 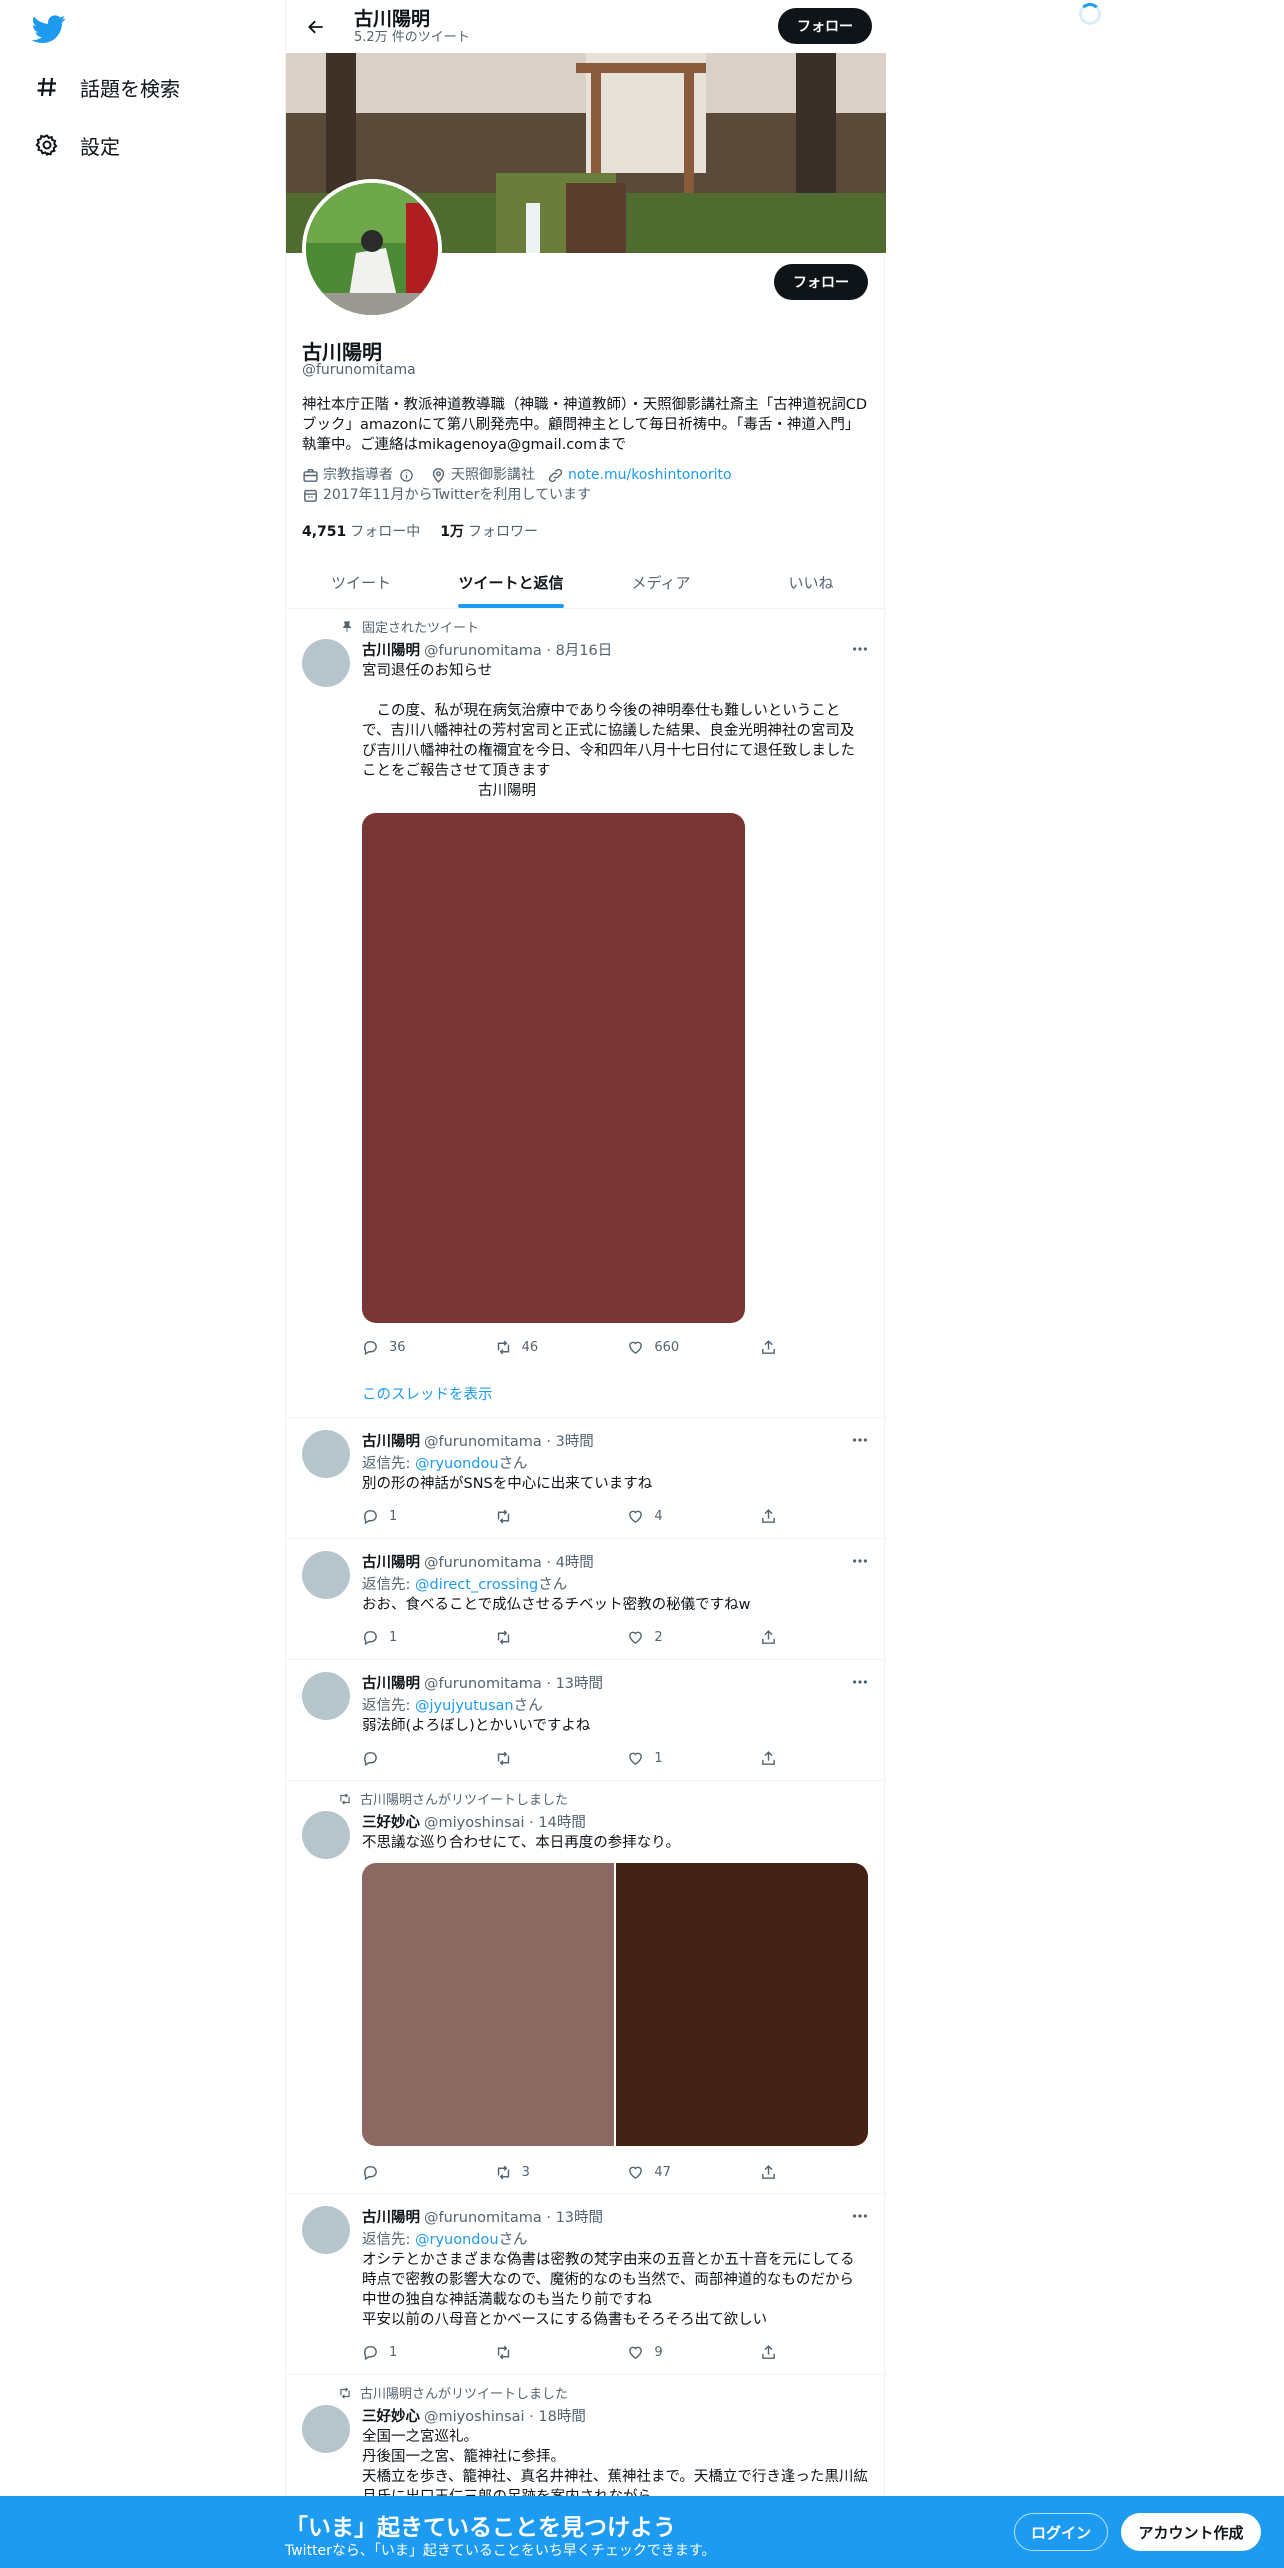 What do you see at coordinates (310, 495) in the screenshot?
I see `calendar-icon` at bounding box center [310, 495].